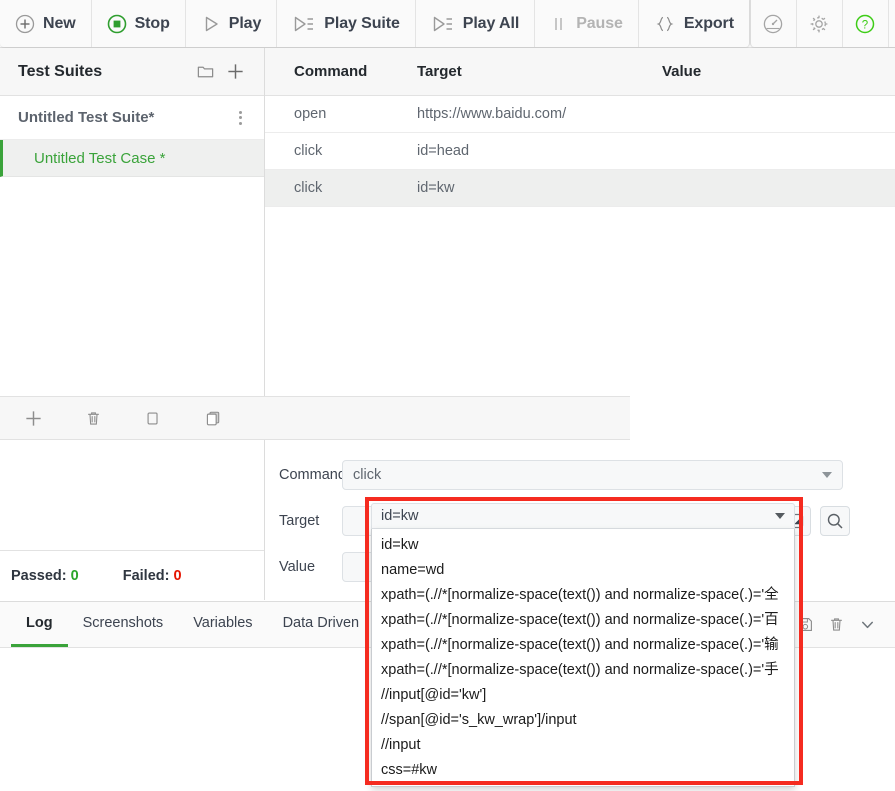 This screenshot has height=791, width=895. I want to click on stop-button-label: Stop, so click(152, 23).